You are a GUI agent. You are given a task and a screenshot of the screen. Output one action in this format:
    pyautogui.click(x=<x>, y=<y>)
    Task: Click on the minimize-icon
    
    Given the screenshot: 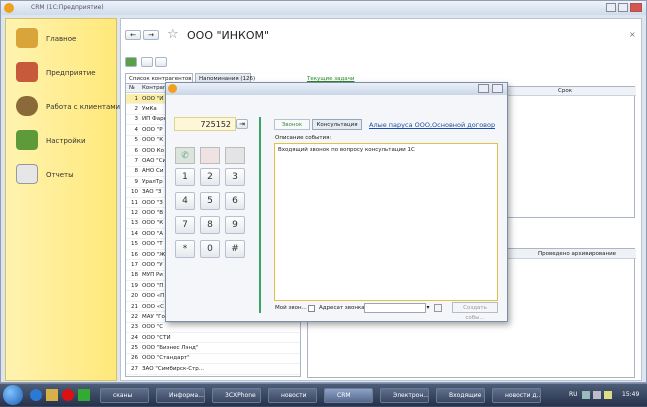 What is the action you would take?
    pyautogui.click(x=611, y=7)
    